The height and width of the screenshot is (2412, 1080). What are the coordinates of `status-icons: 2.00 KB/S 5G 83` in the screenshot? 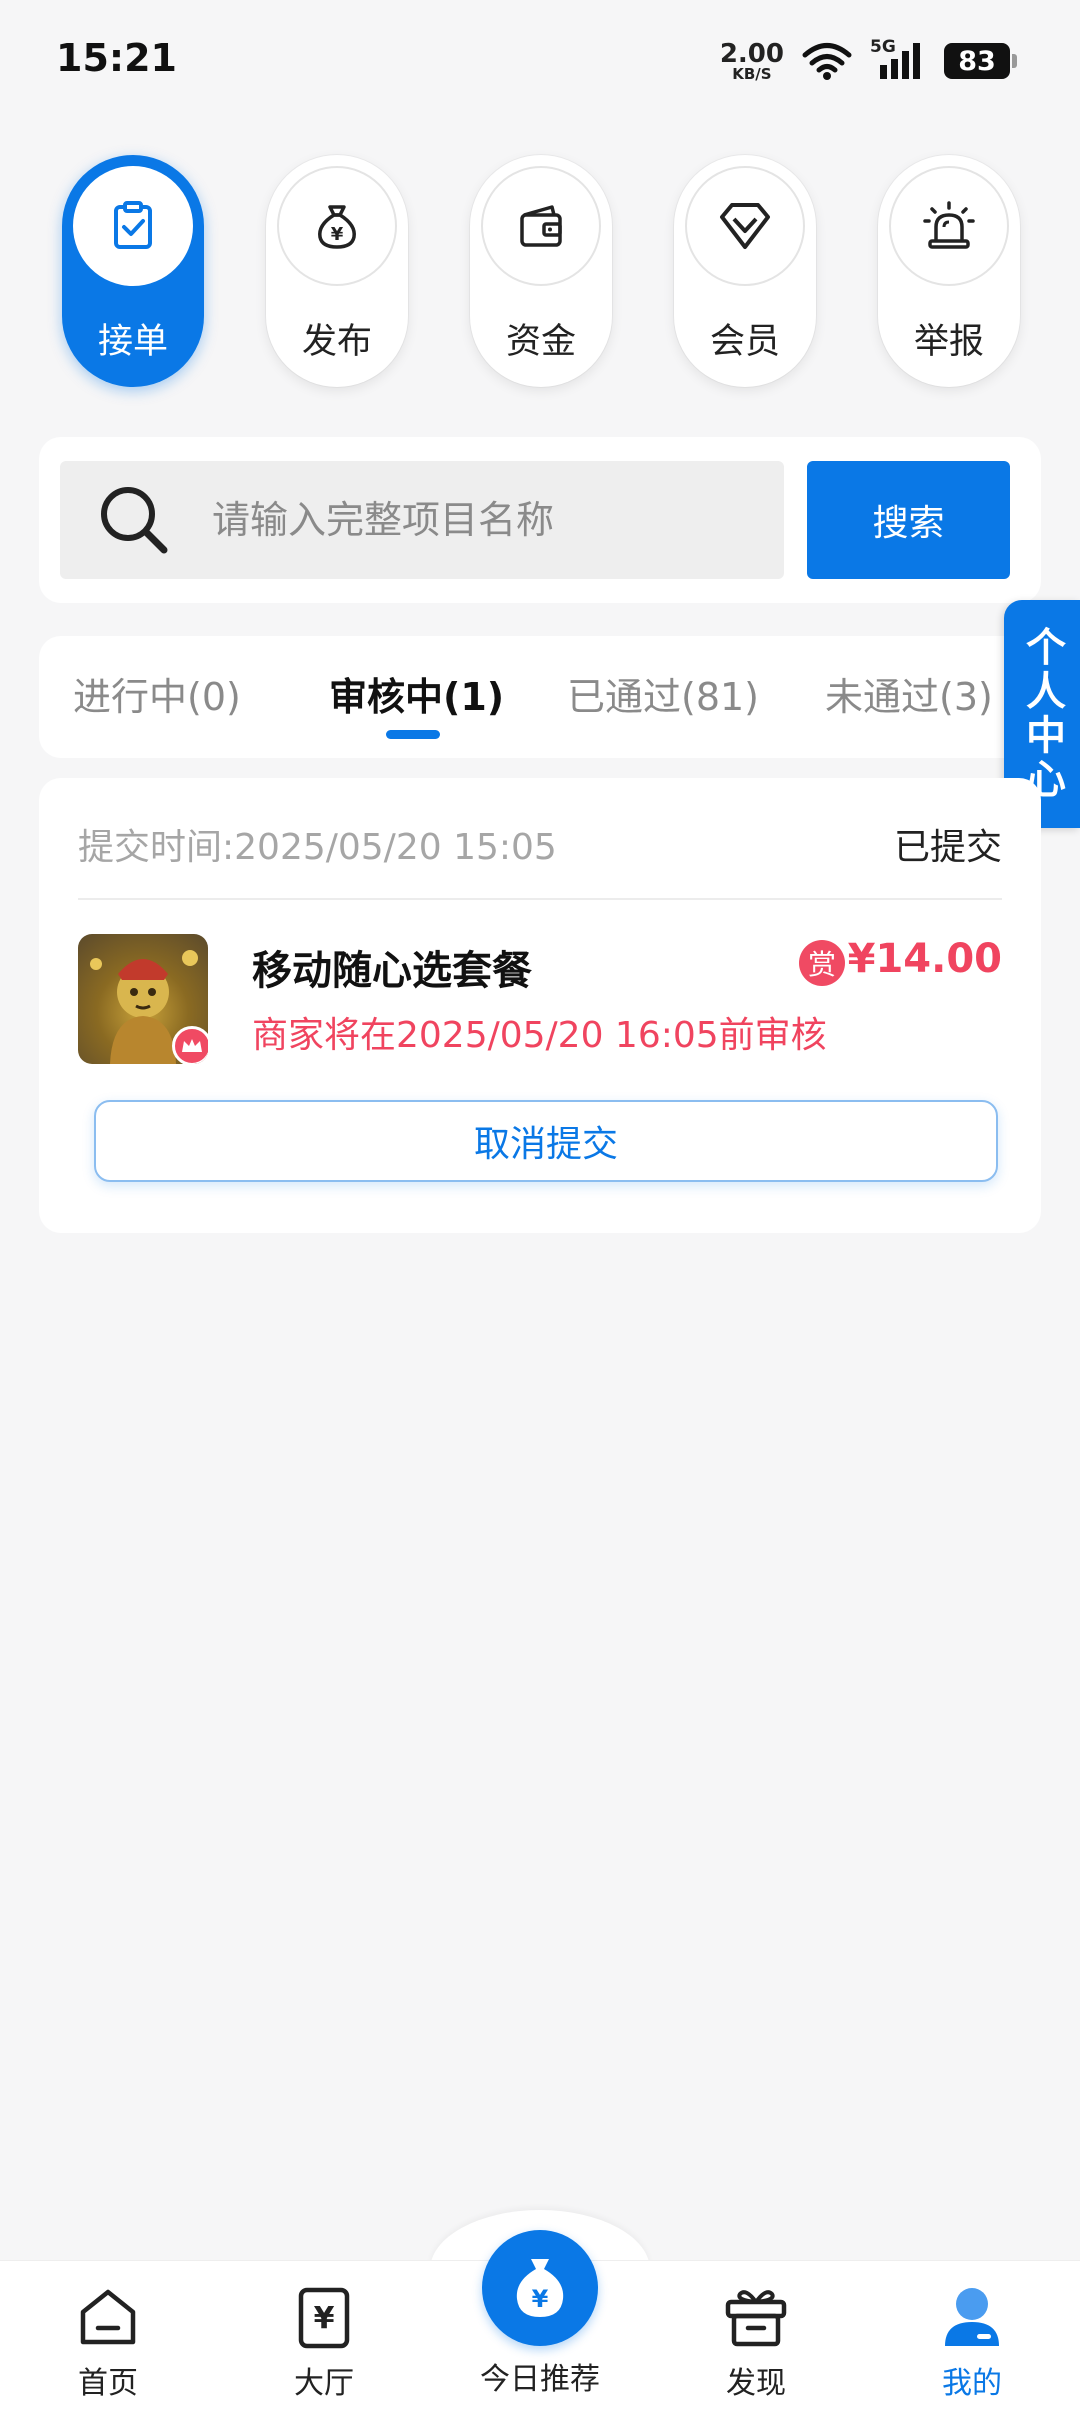 It's located at (868, 61).